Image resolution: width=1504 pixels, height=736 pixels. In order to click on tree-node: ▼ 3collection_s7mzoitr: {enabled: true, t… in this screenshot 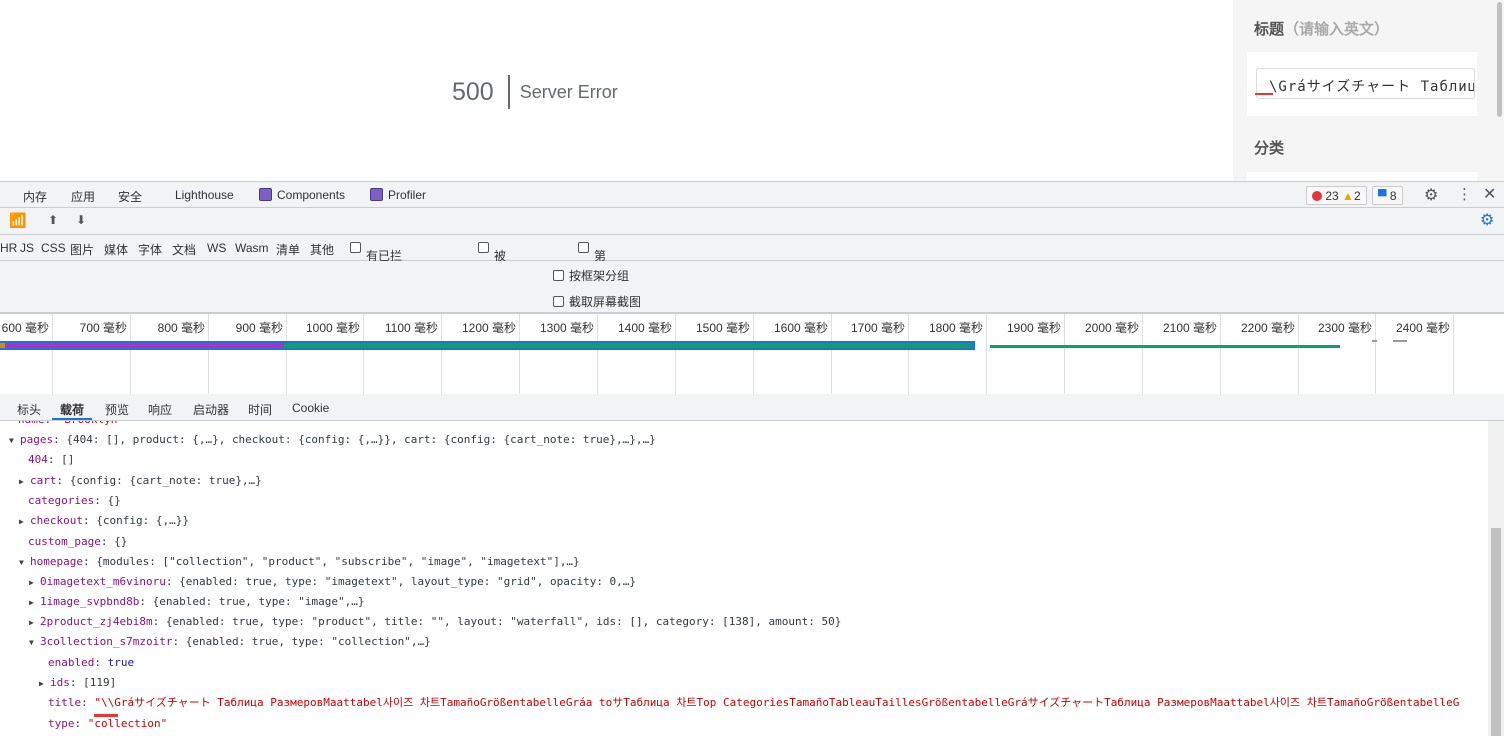, I will do `click(230, 642)`.